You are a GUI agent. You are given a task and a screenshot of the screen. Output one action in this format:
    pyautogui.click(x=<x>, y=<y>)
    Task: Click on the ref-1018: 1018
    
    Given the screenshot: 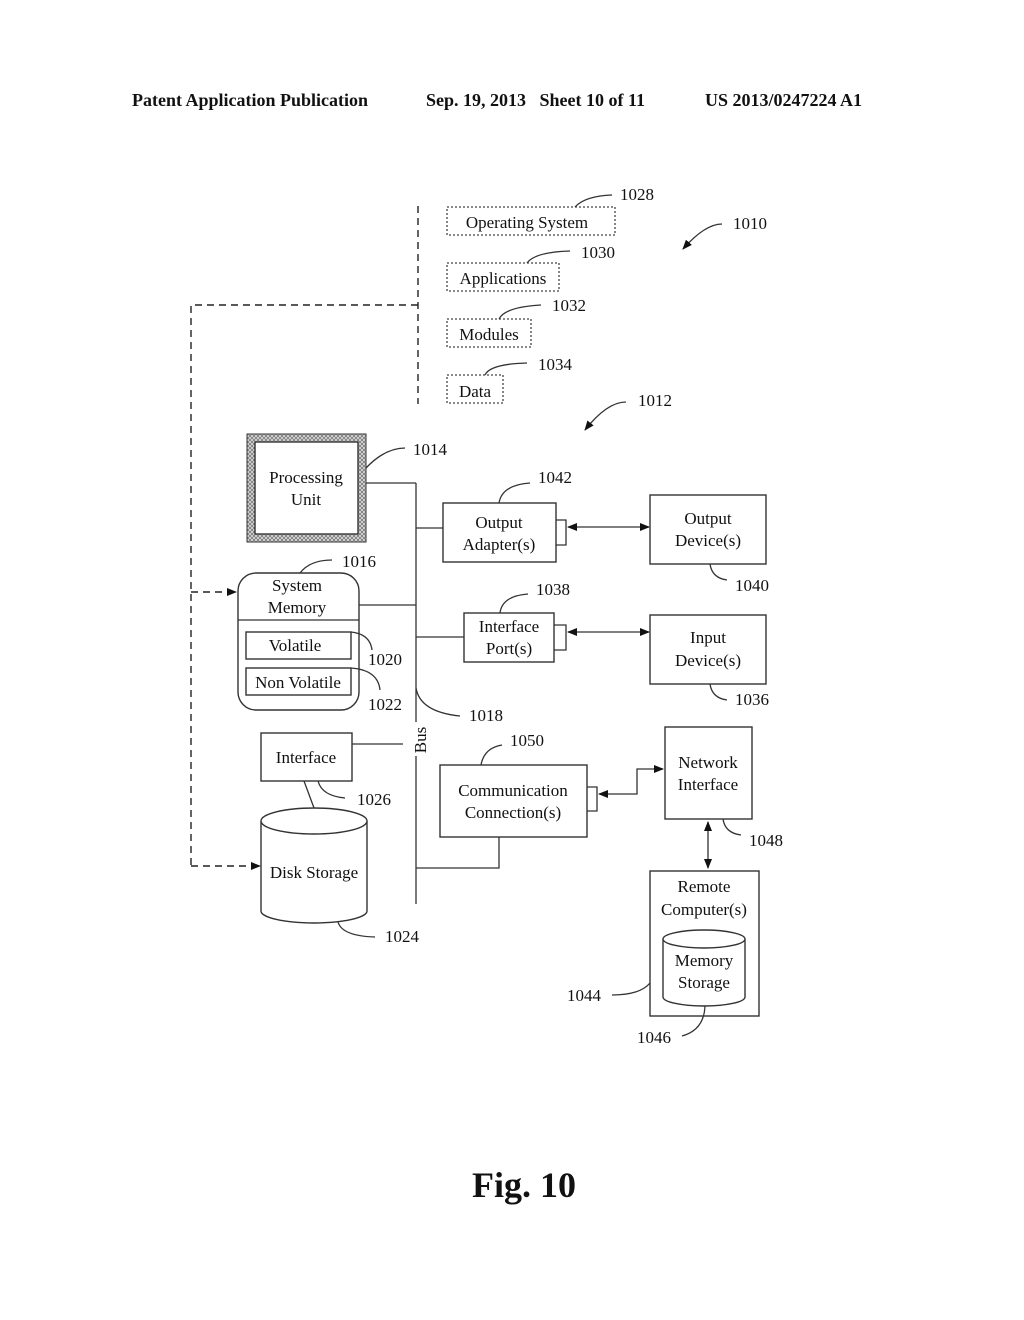 What is the action you would take?
    pyautogui.click(x=486, y=715)
    